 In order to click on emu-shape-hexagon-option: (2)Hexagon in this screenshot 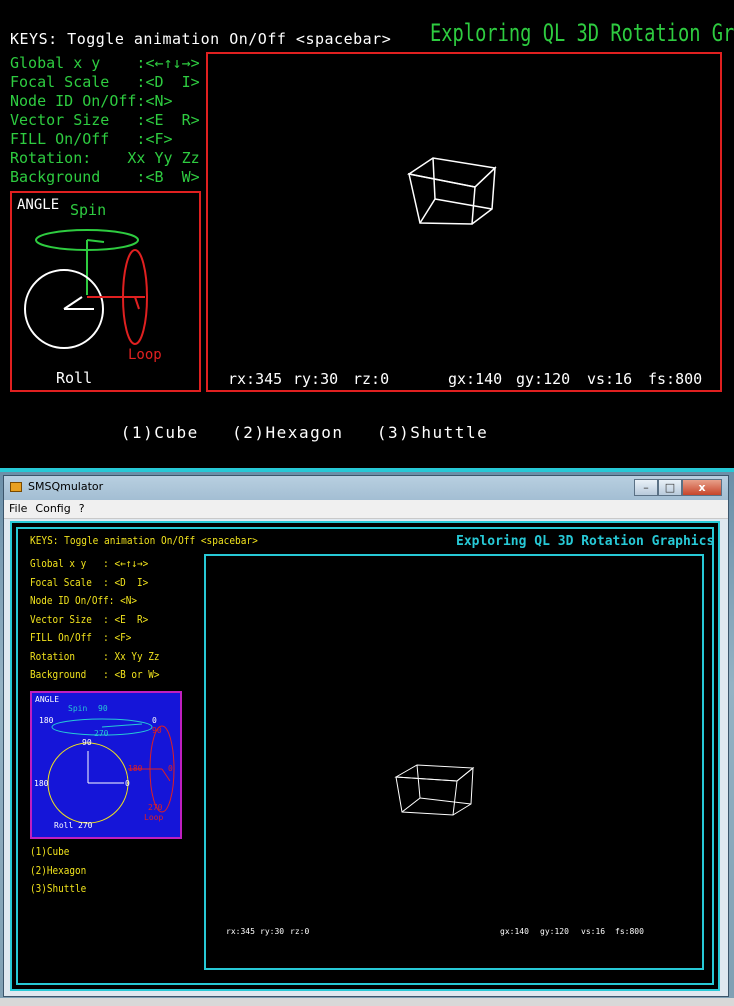, I will do `click(58, 871)`.